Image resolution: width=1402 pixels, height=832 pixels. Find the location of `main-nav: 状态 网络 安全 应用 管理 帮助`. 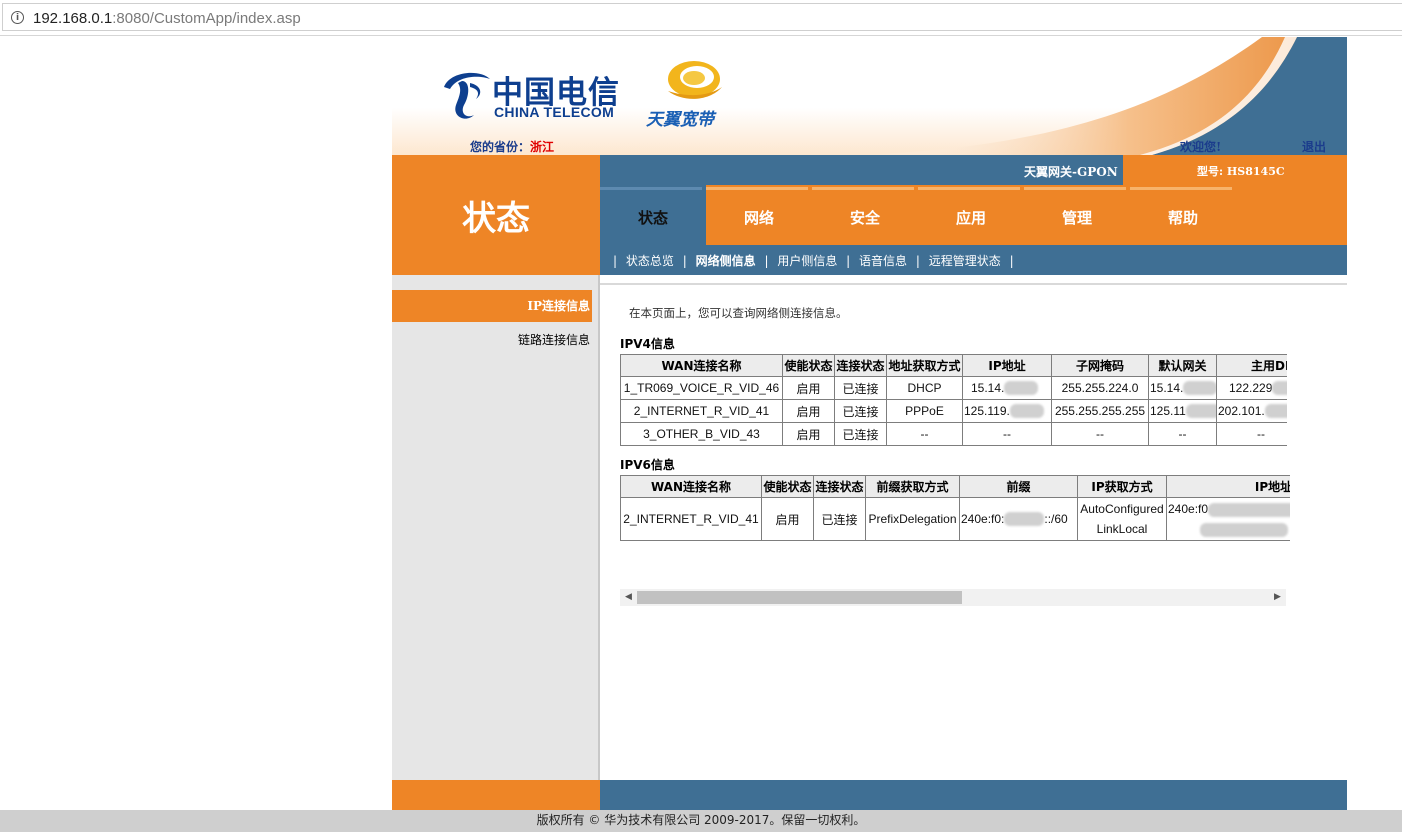

main-nav: 状态 网络 安全 应用 管理 帮助 is located at coordinates (973, 215).